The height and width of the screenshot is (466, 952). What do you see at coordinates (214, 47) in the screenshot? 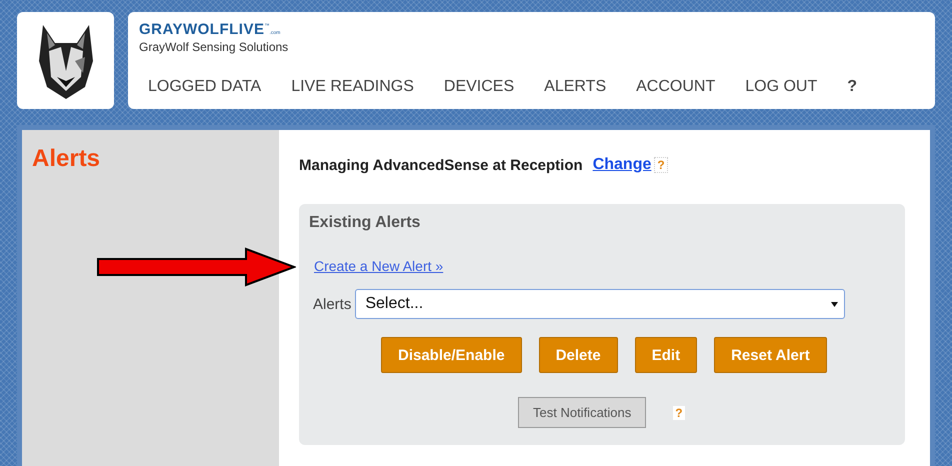
I see `brand-tagline: GrayWolf Sensing Solutions` at bounding box center [214, 47].